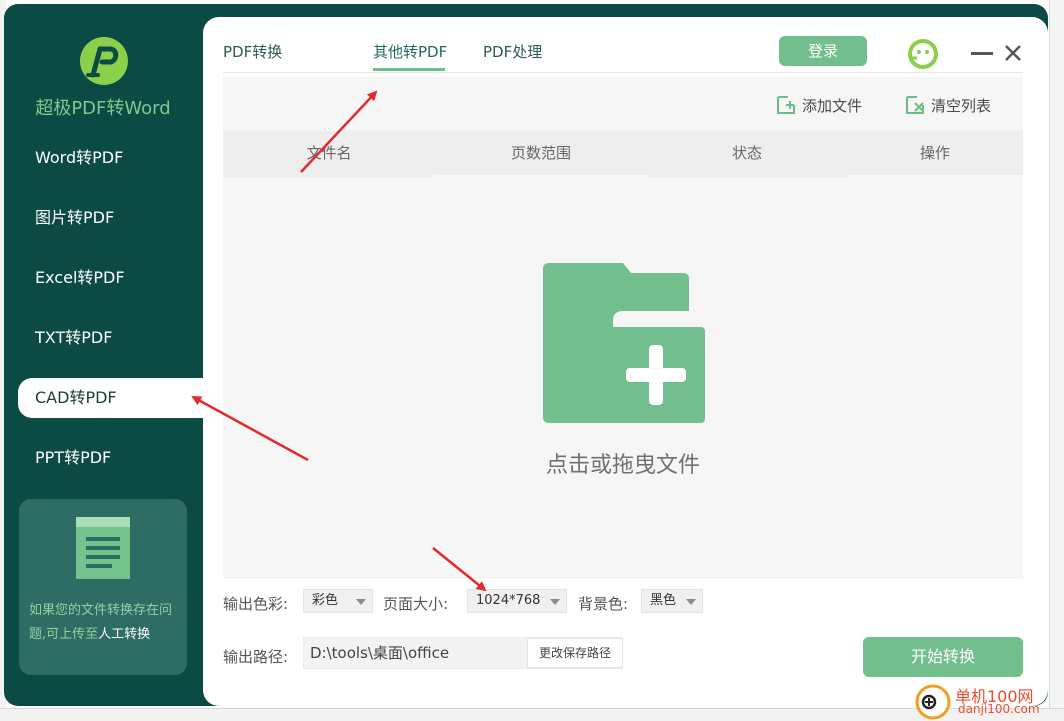 The height and width of the screenshot is (721, 1064). Describe the element at coordinates (111, 338) in the screenshot. I see `sidebar-item-txt: TXT转PDF` at that location.